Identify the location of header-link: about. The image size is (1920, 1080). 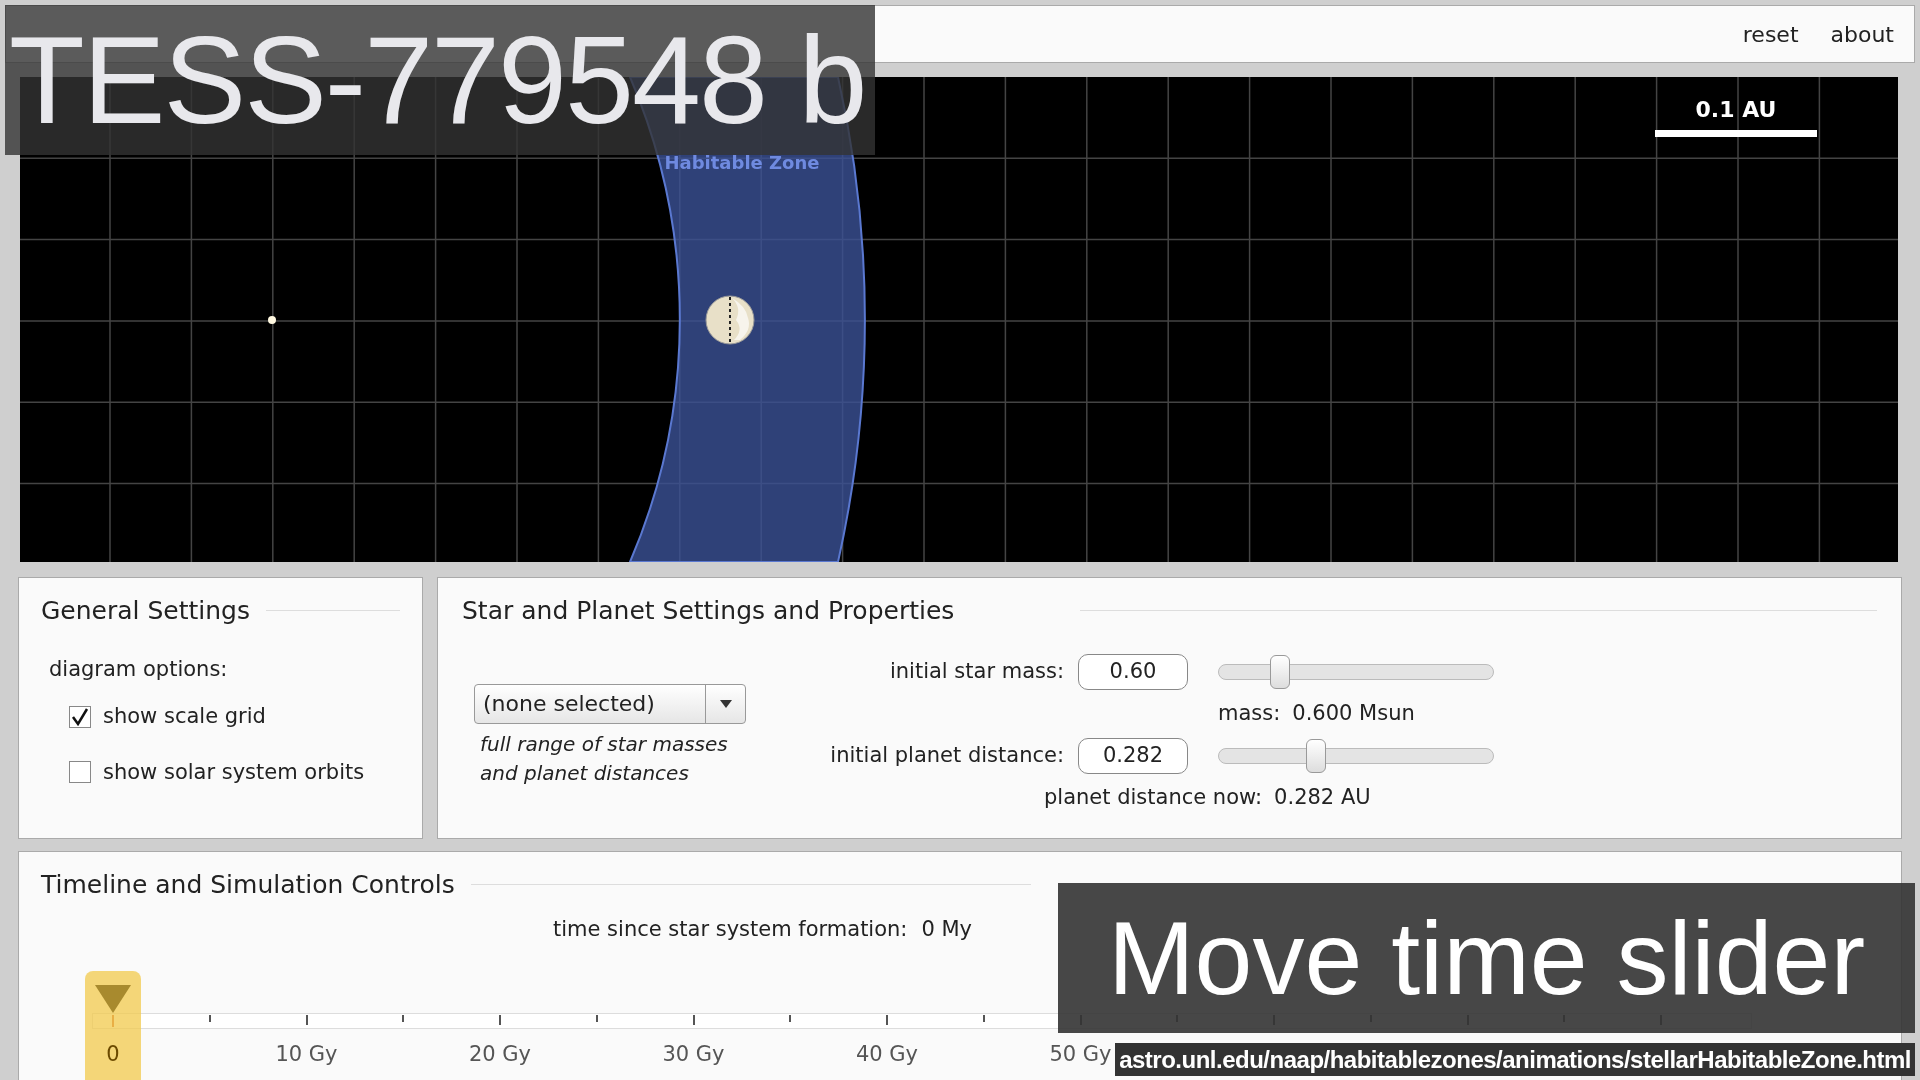
(1862, 34).